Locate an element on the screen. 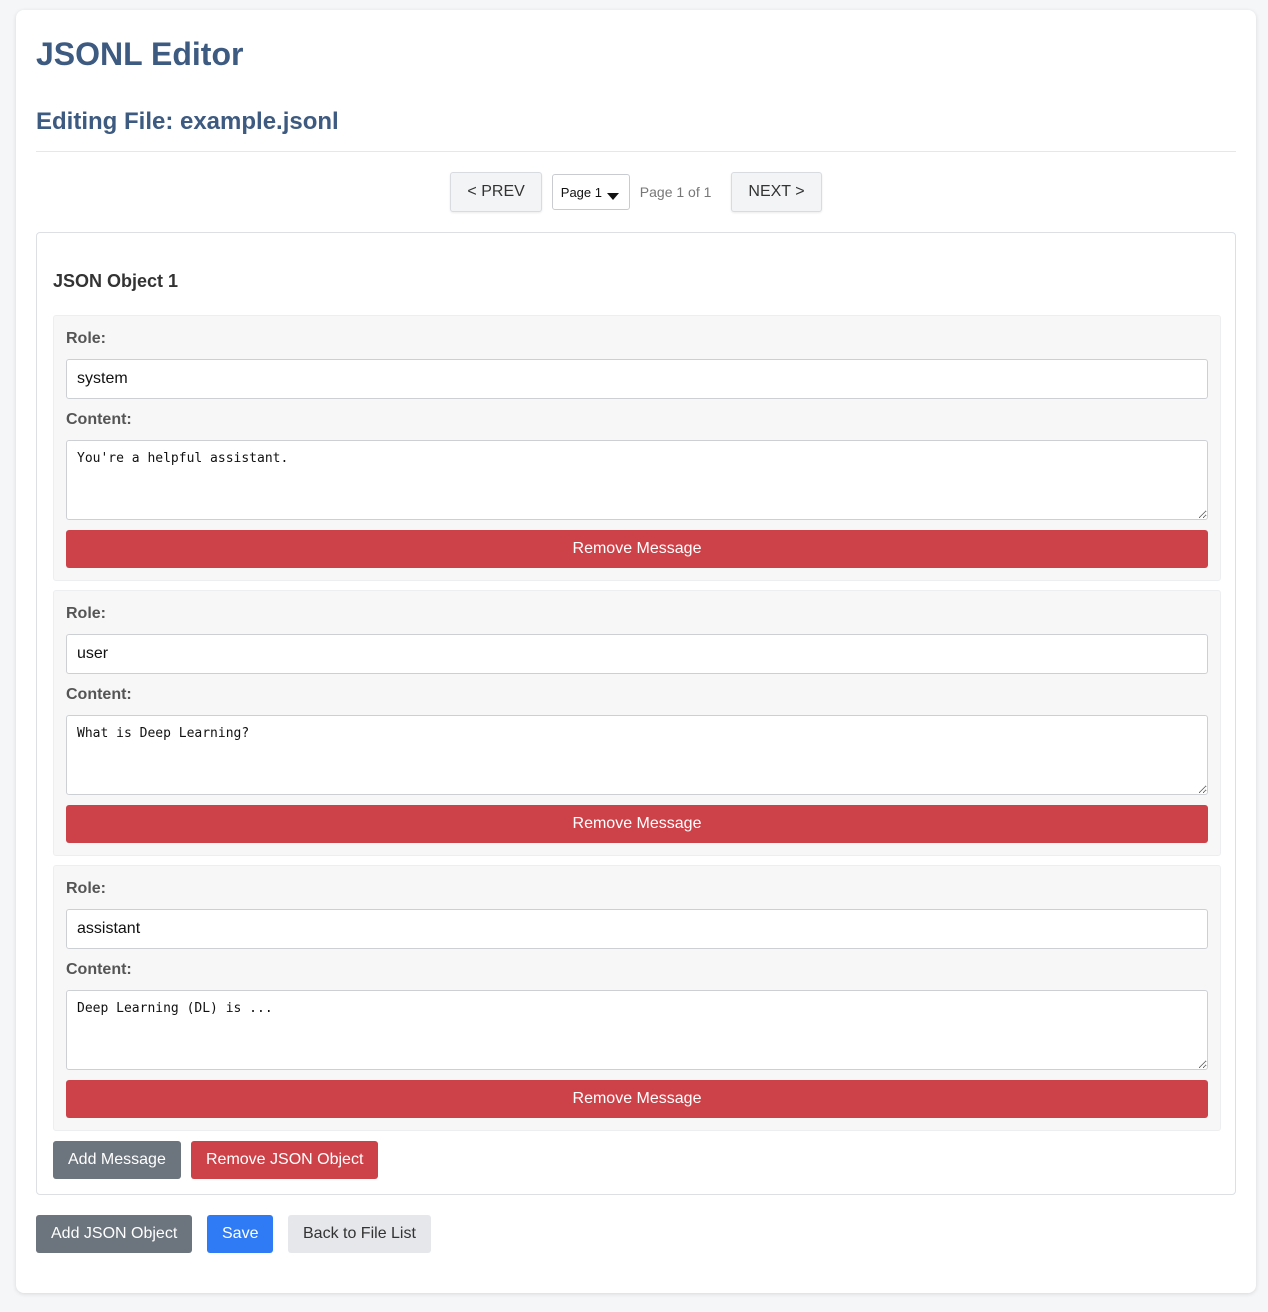 The image size is (1268, 1312). add-message-button: Add Message is located at coordinates (117, 1160).